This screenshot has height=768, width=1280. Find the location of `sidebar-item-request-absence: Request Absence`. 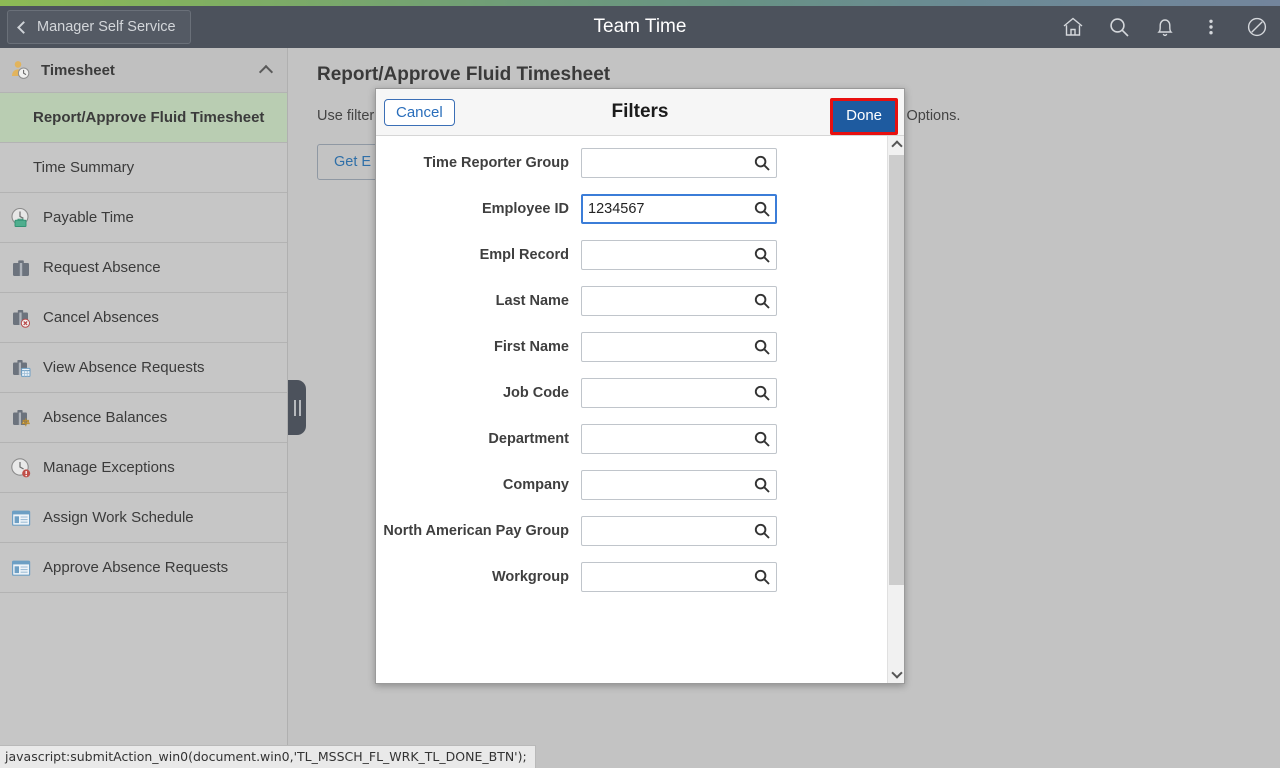

sidebar-item-request-absence: Request Absence is located at coordinates (143, 268).